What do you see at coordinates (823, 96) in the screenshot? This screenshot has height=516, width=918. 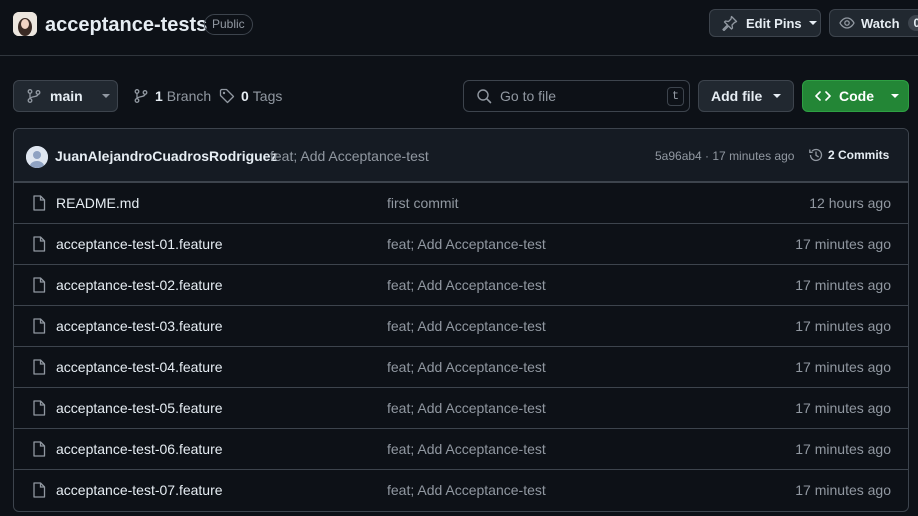 I see `code-icon` at bounding box center [823, 96].